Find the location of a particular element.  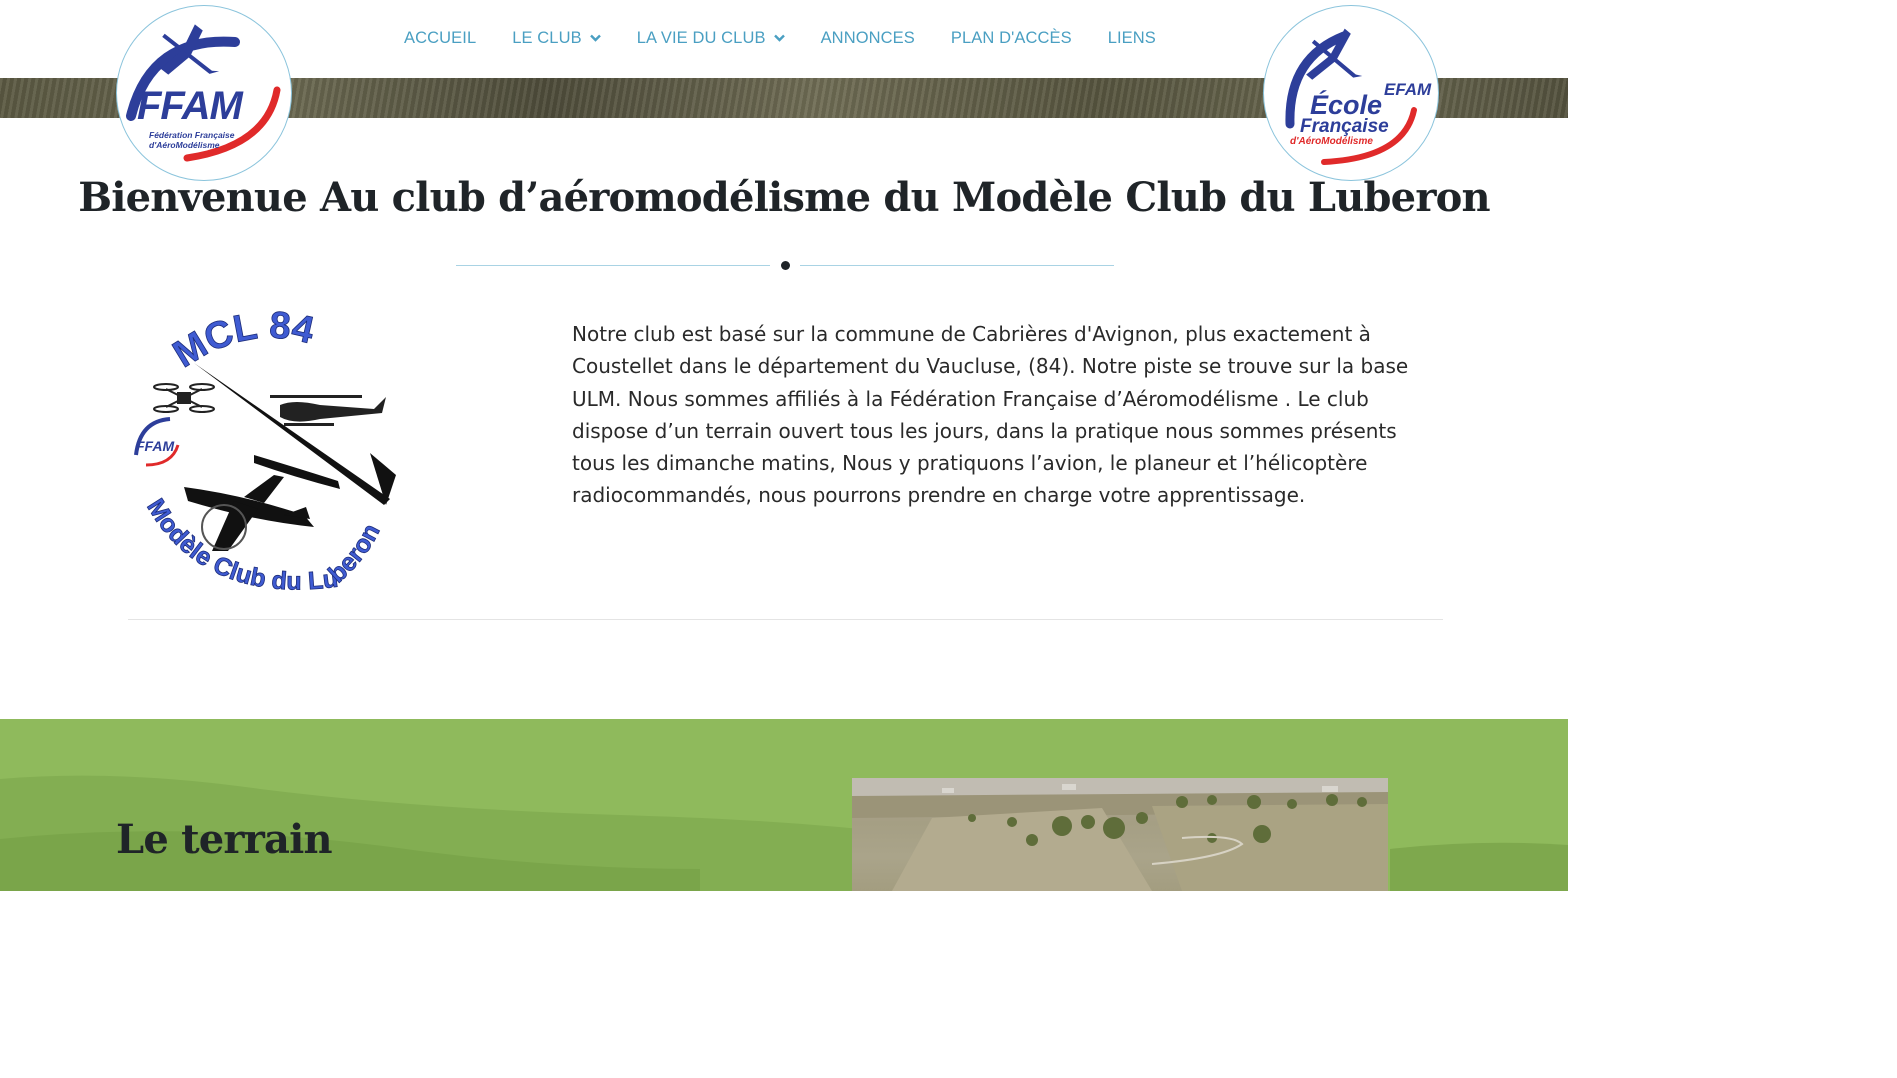

nav-item-le-club: LE CLUB is located at coordinates (556, 38).